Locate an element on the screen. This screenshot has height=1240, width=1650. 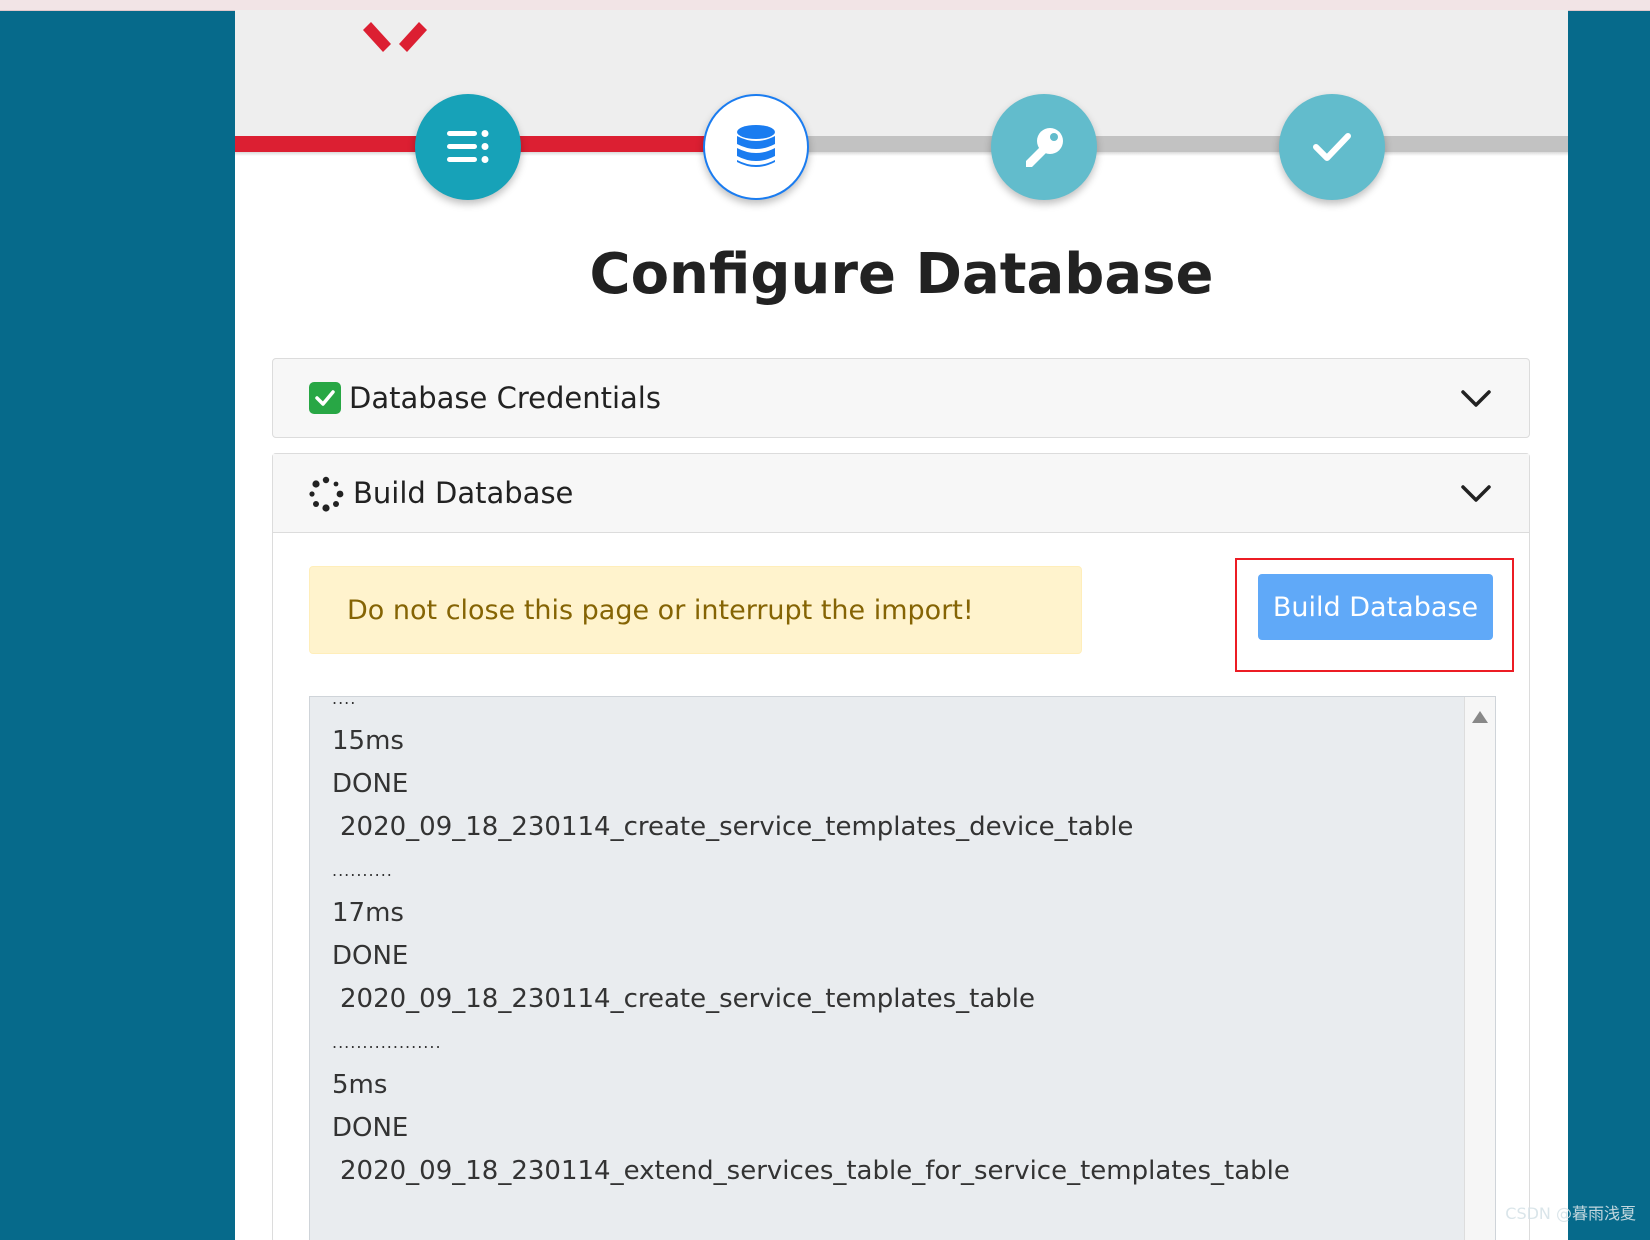
credentials-panel-header: Database Credentials is located at coordinates (901, 398).